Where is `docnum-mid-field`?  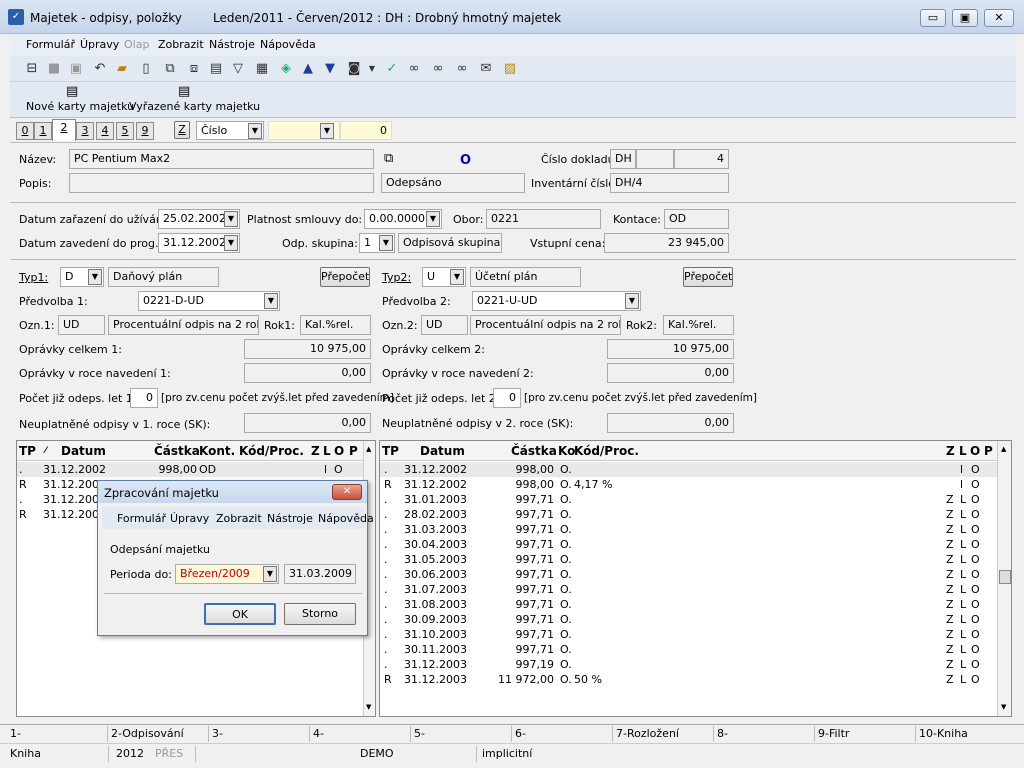 docnum-mid-field is located at coordinates (655, 159).